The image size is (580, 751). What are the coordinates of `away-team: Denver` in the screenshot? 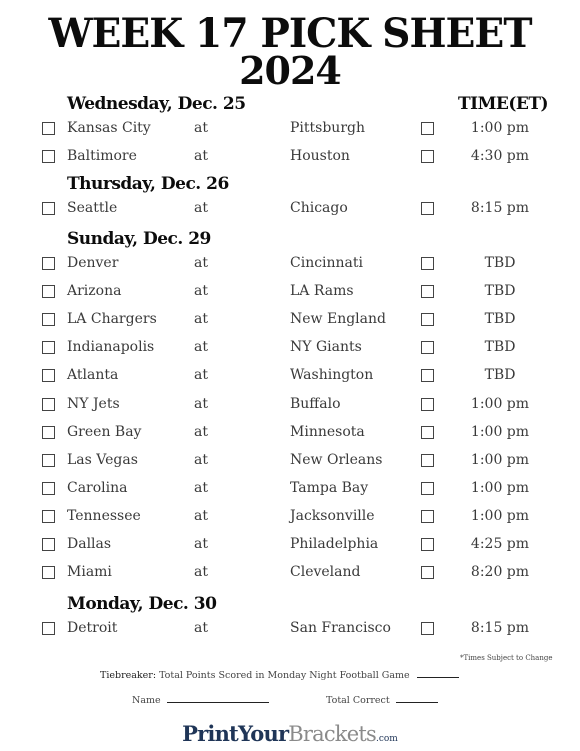 It's located at (93, 263).